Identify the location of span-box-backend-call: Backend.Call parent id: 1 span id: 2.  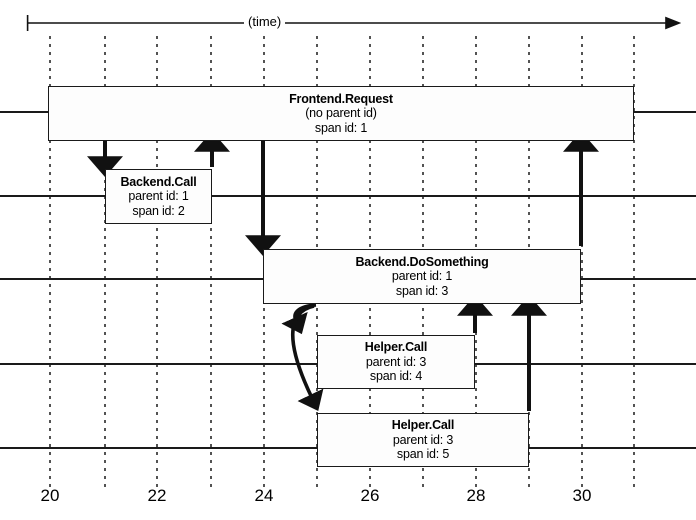
(158, 196).